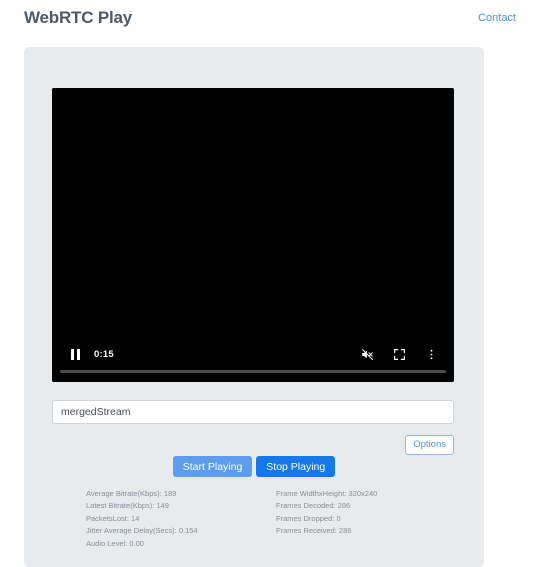  What do you see at coordinates (314, 531) in the screenshot?
I see `stat-frames-received: Frames Received: 286` at bounding box center [314, 531].